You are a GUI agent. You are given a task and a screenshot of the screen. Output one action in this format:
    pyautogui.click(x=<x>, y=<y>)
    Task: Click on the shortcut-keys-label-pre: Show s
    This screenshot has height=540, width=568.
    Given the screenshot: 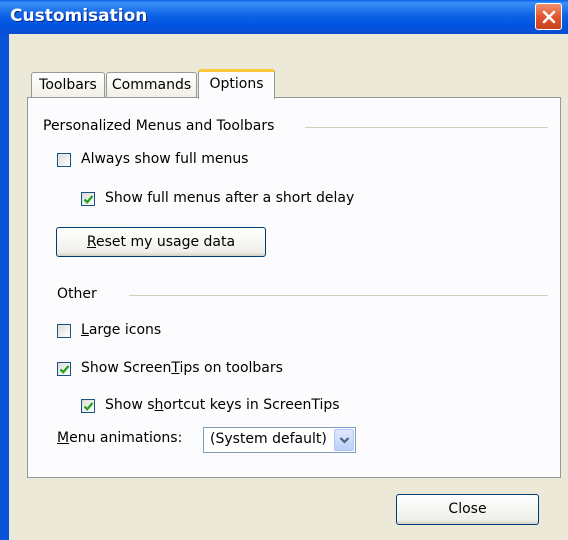 What is the action you would take?
    pyautogui.click(x=130, y=405)
    